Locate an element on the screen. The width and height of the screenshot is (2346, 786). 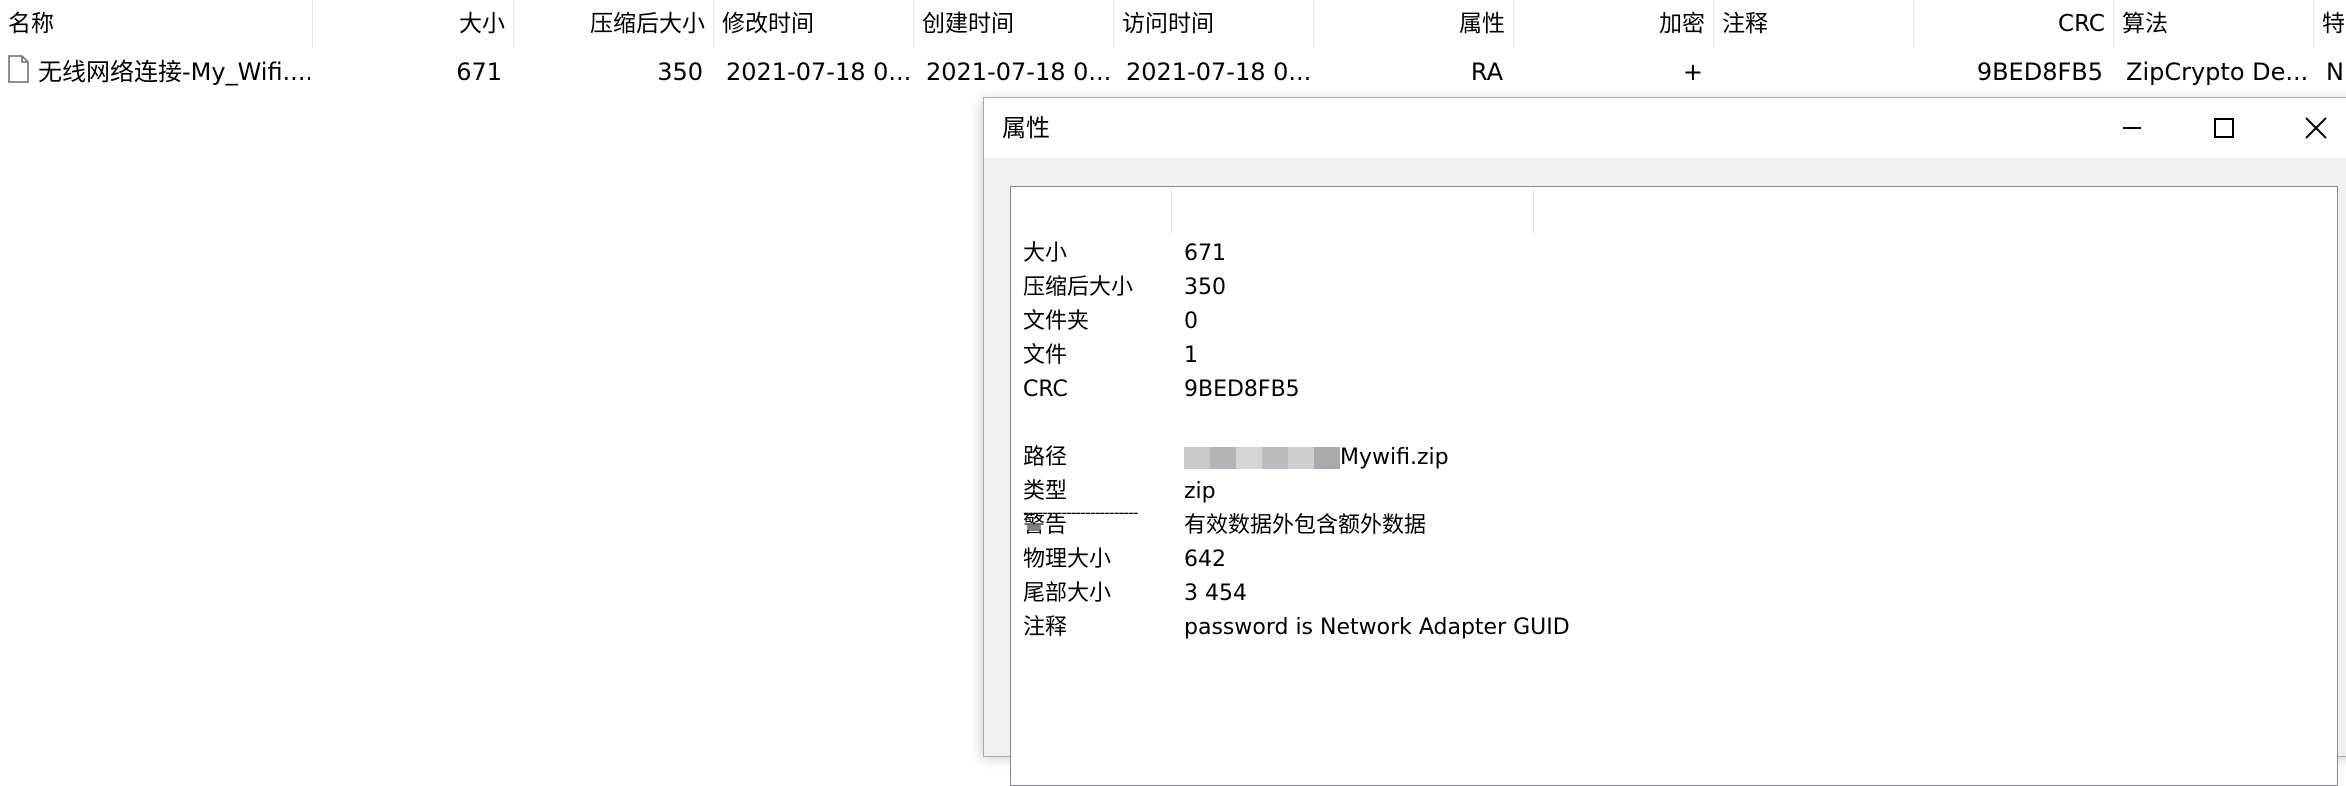
prop-name: 大小 is located at coordinates (1045, 253).